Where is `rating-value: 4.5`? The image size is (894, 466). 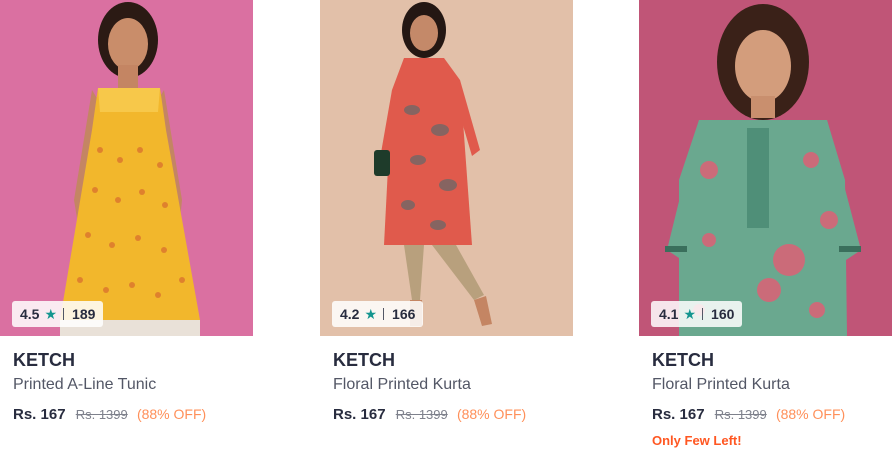 rating-value: 4.5 is located at coordinates (30, 314).